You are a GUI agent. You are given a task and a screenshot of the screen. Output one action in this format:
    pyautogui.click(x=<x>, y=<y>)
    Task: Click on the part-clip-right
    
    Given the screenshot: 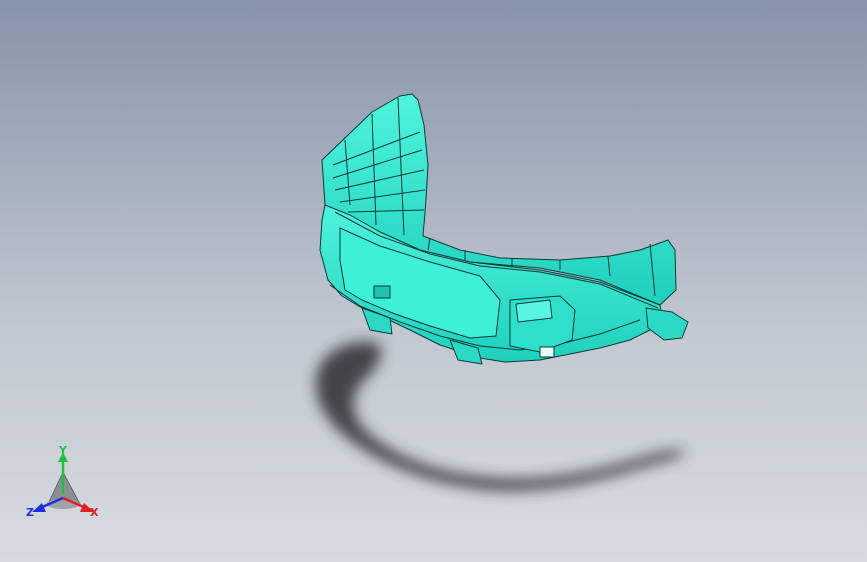 What is the action you would take?
    pyautogui.click(x=547, y=352)
    